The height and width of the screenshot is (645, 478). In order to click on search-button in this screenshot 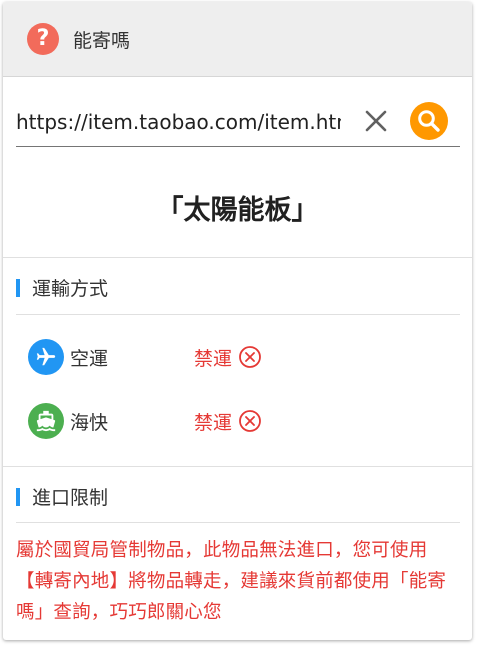, I will do `click(429, 121)`.